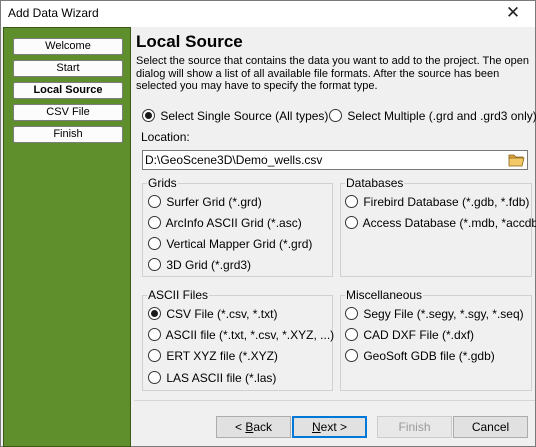 Image resolution: width=536 pixels, height=447 pixels. I want to click on access-database-radio: Access Database (*.mdb, *accdb), so click(440, 223).